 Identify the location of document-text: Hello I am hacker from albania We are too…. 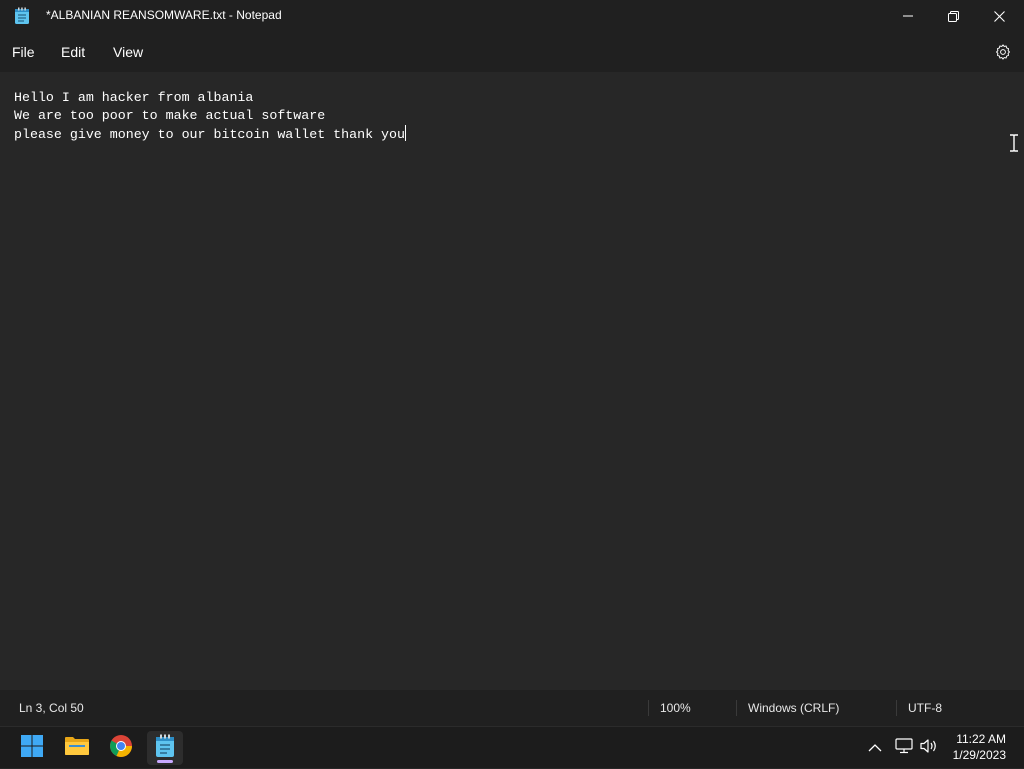
(509, 116).